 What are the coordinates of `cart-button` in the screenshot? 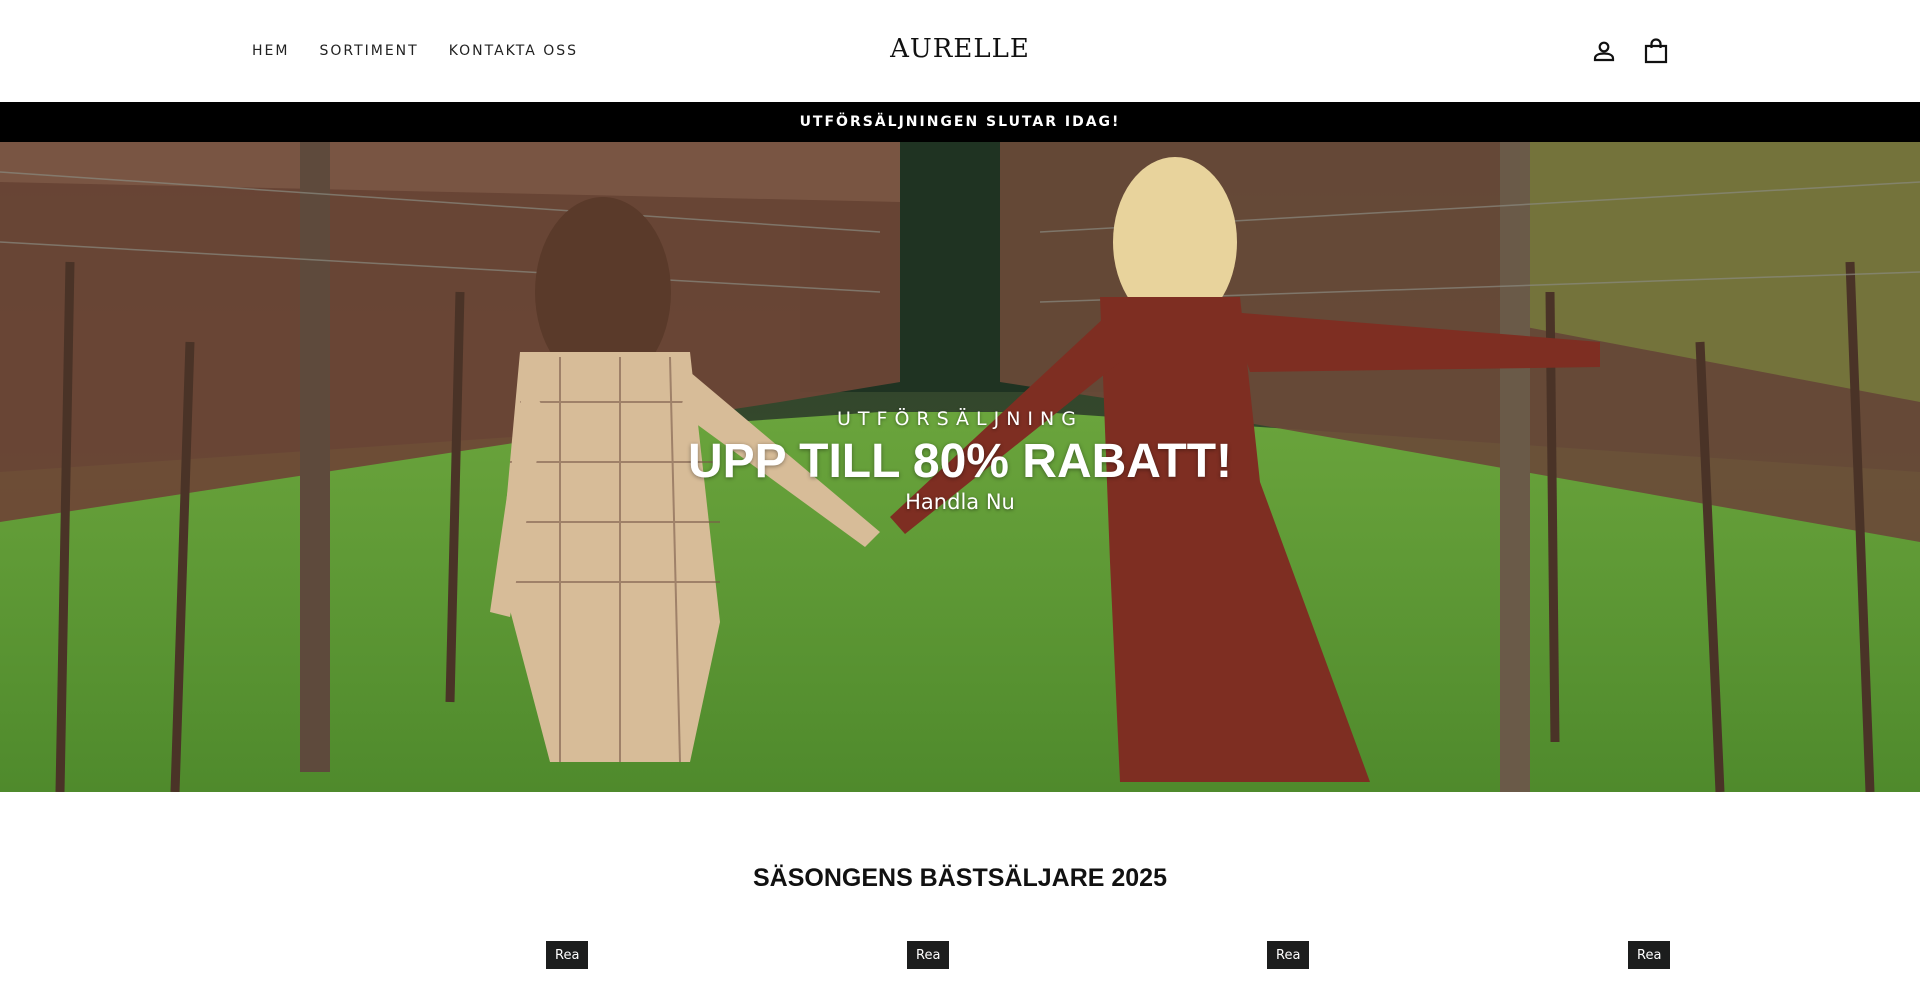 It's located at (1656, 51).